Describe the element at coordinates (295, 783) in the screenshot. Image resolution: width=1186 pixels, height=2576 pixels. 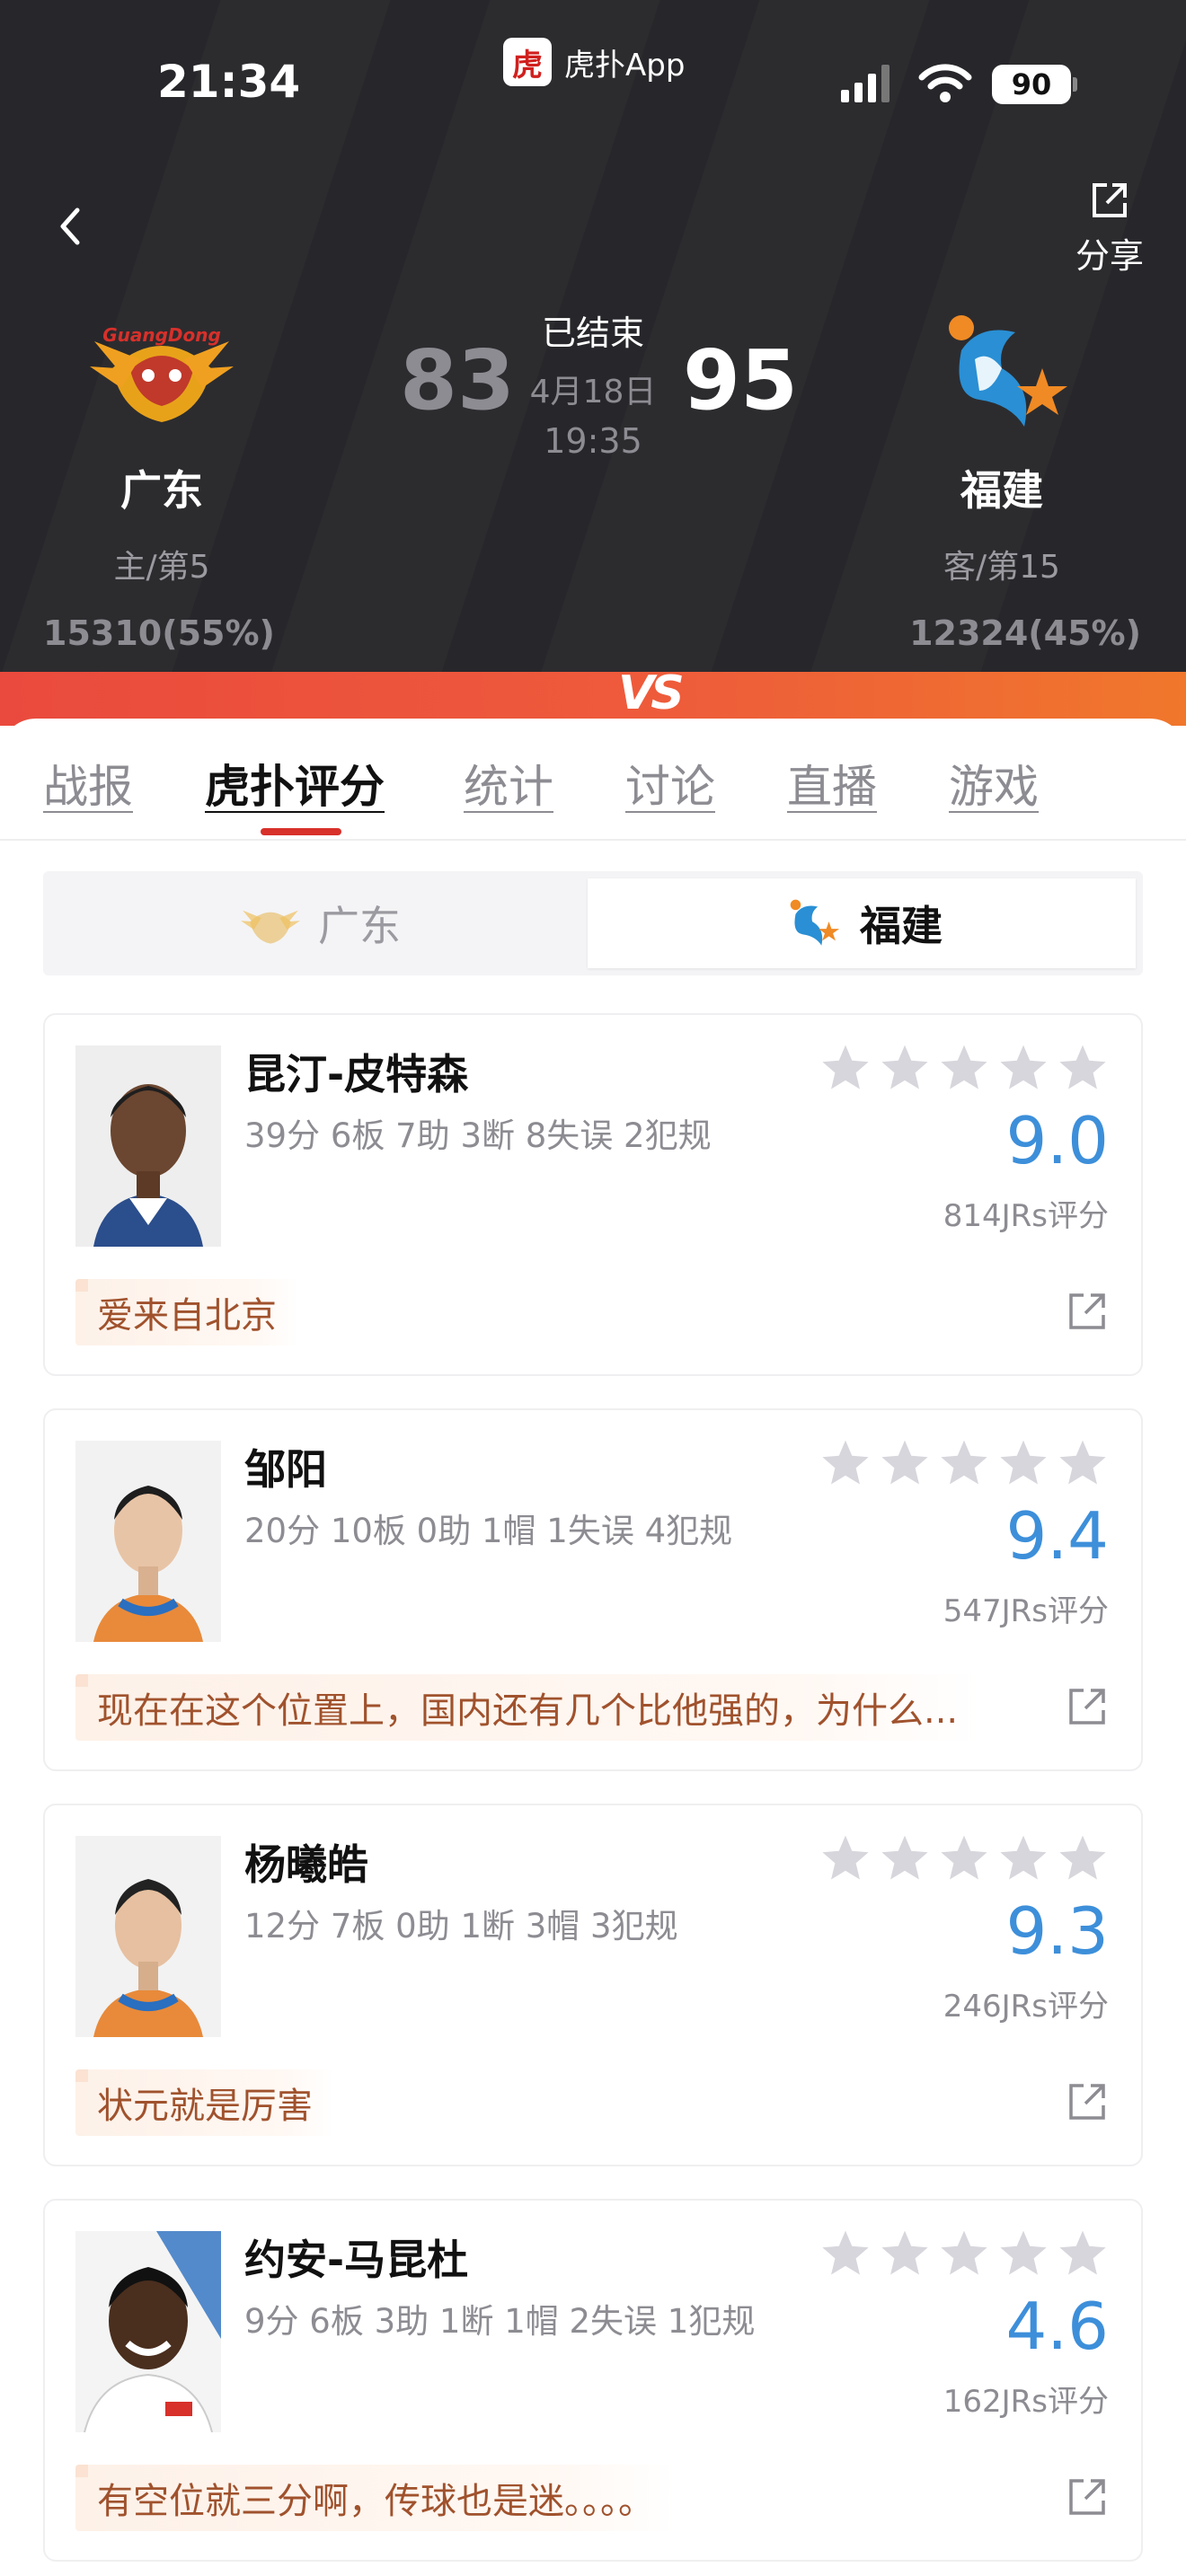
I see `tab-hupu-rating: 虎扑评分` at that location.